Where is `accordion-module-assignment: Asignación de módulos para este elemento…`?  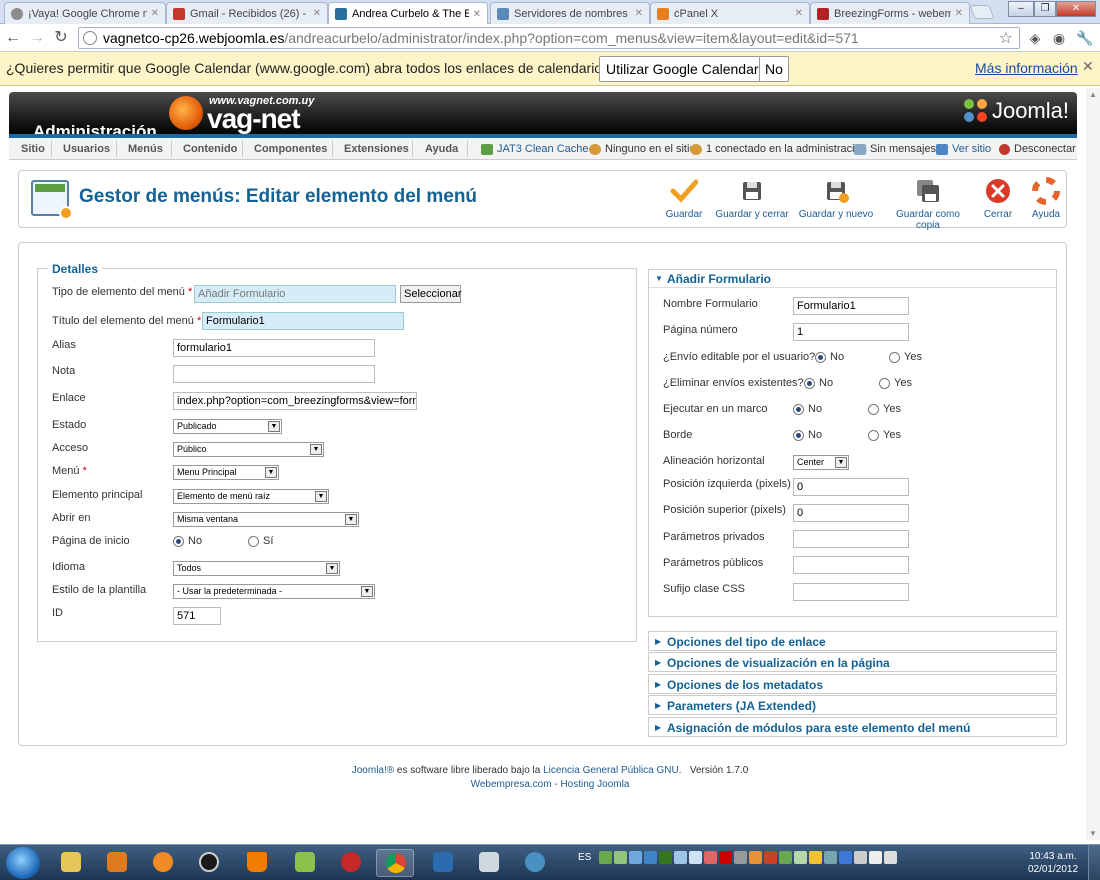
accordion-module-assignment: Asignación de módulos para este elemento… is located at coordinates (852, 727).